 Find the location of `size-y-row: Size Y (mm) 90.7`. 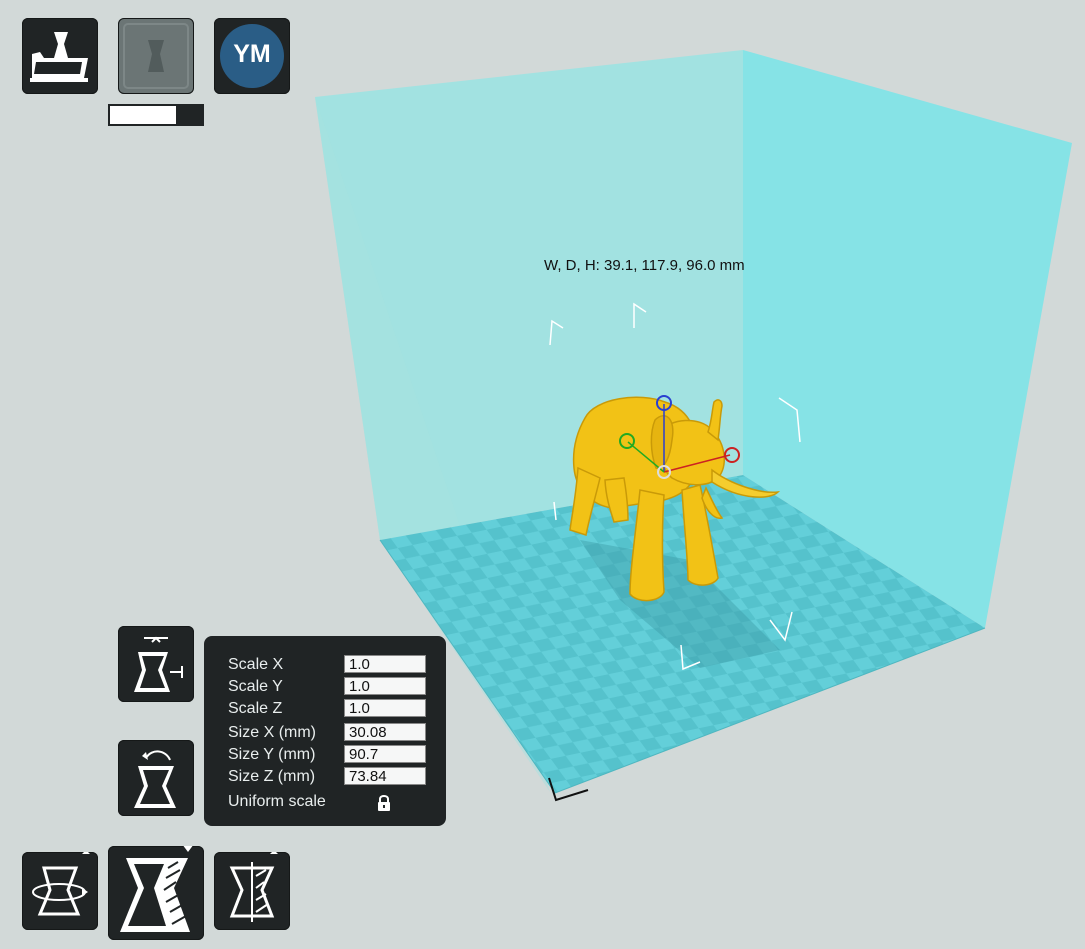

size-y-row: Size Y (mm) 90.7 is located at coordinates (331, 755).